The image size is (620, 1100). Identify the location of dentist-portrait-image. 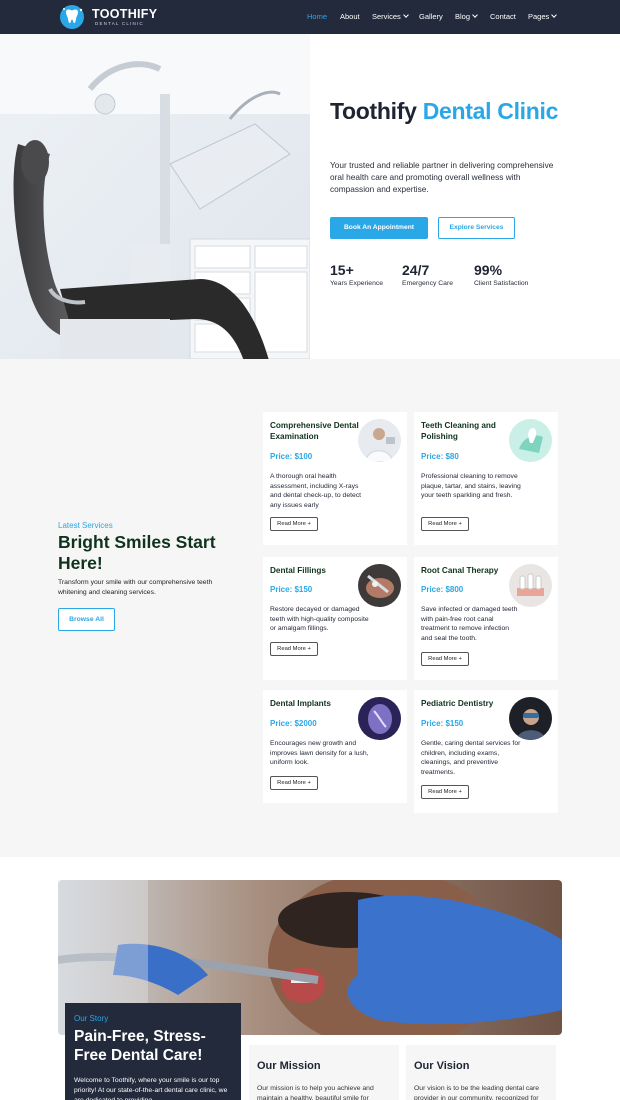
(379, 440).